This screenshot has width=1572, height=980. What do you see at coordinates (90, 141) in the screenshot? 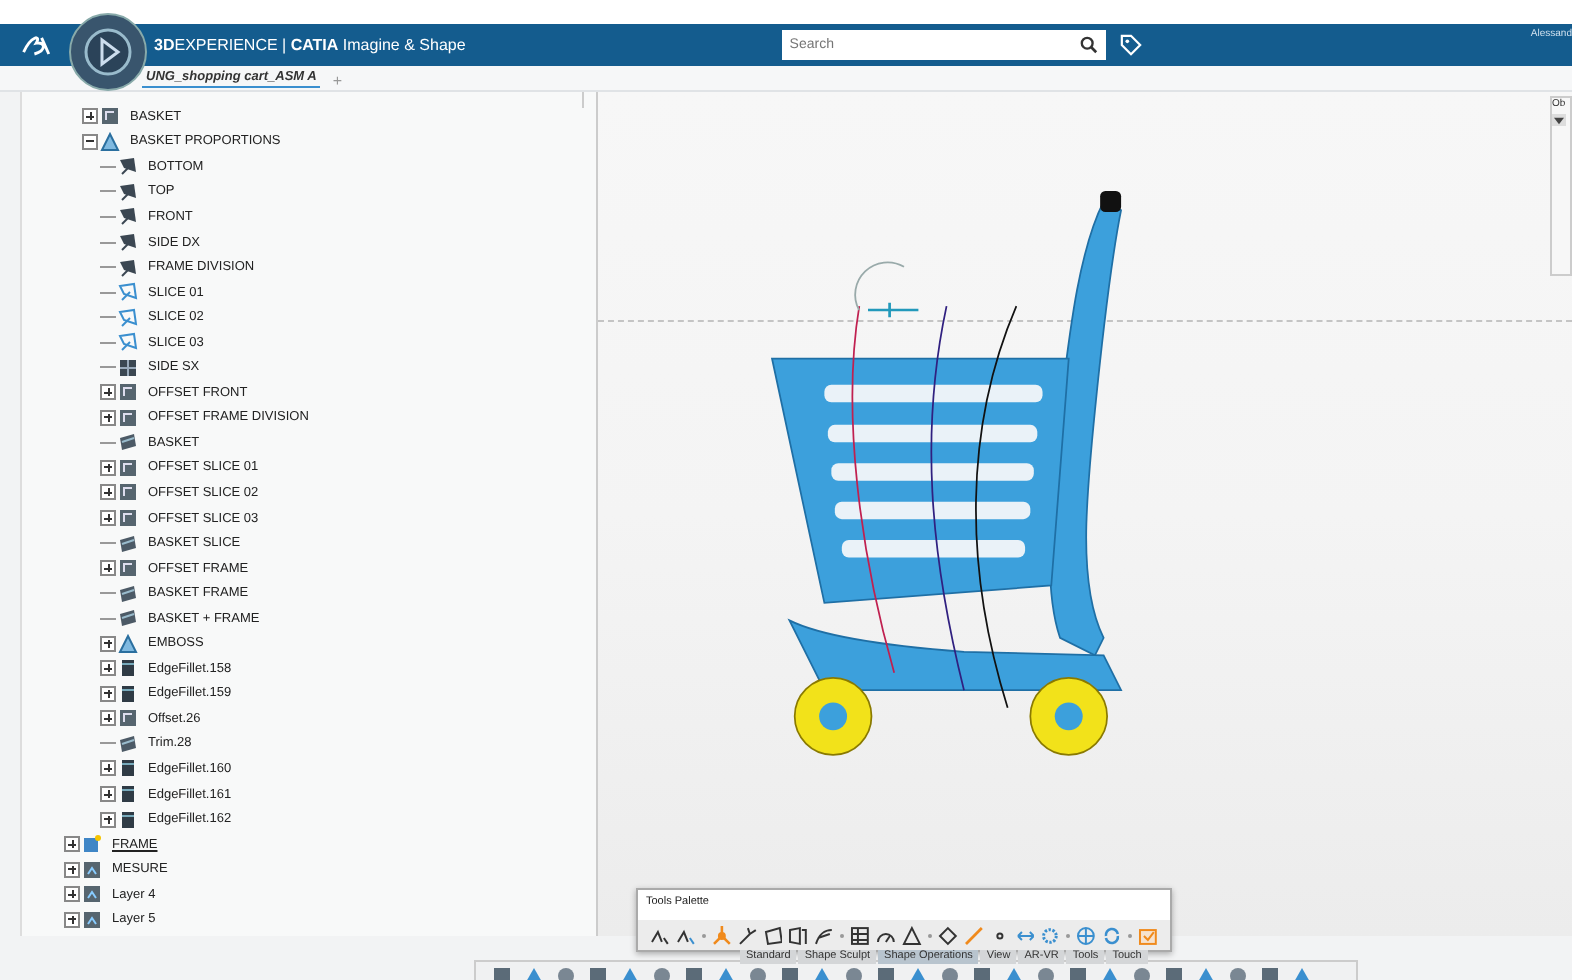
I see `collapse-toggle-icon` at bounding box center [90, 141].